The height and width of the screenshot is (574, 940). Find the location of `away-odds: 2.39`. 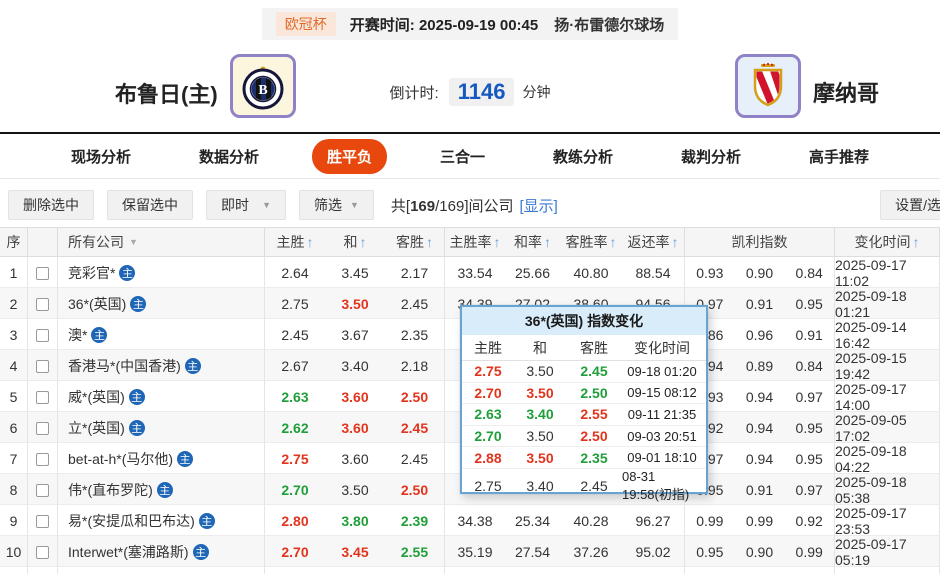

away-odds: 2.39 is located at coordinates (415, 521).